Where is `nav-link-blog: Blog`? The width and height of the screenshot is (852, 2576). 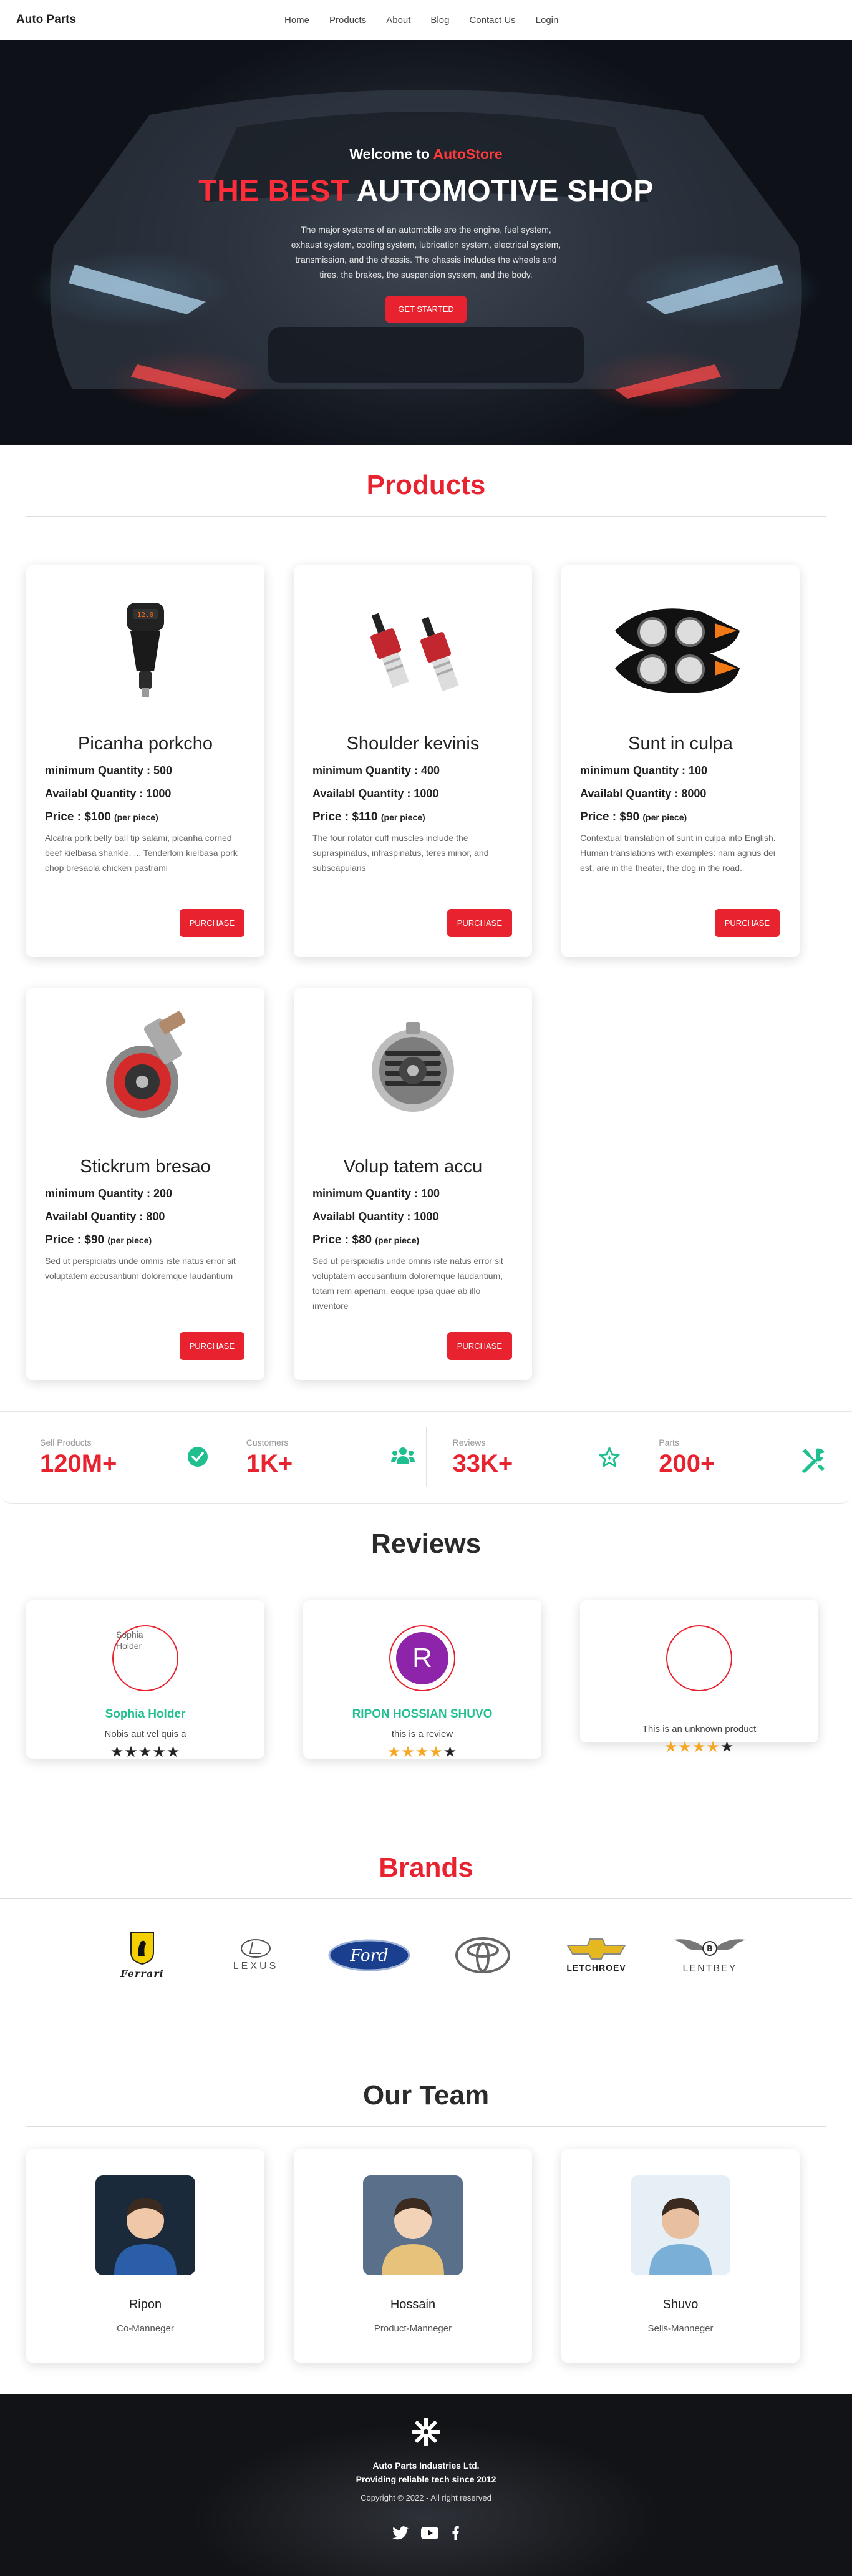 nav-link-blog: Blog is located at coordinates (439, 20).